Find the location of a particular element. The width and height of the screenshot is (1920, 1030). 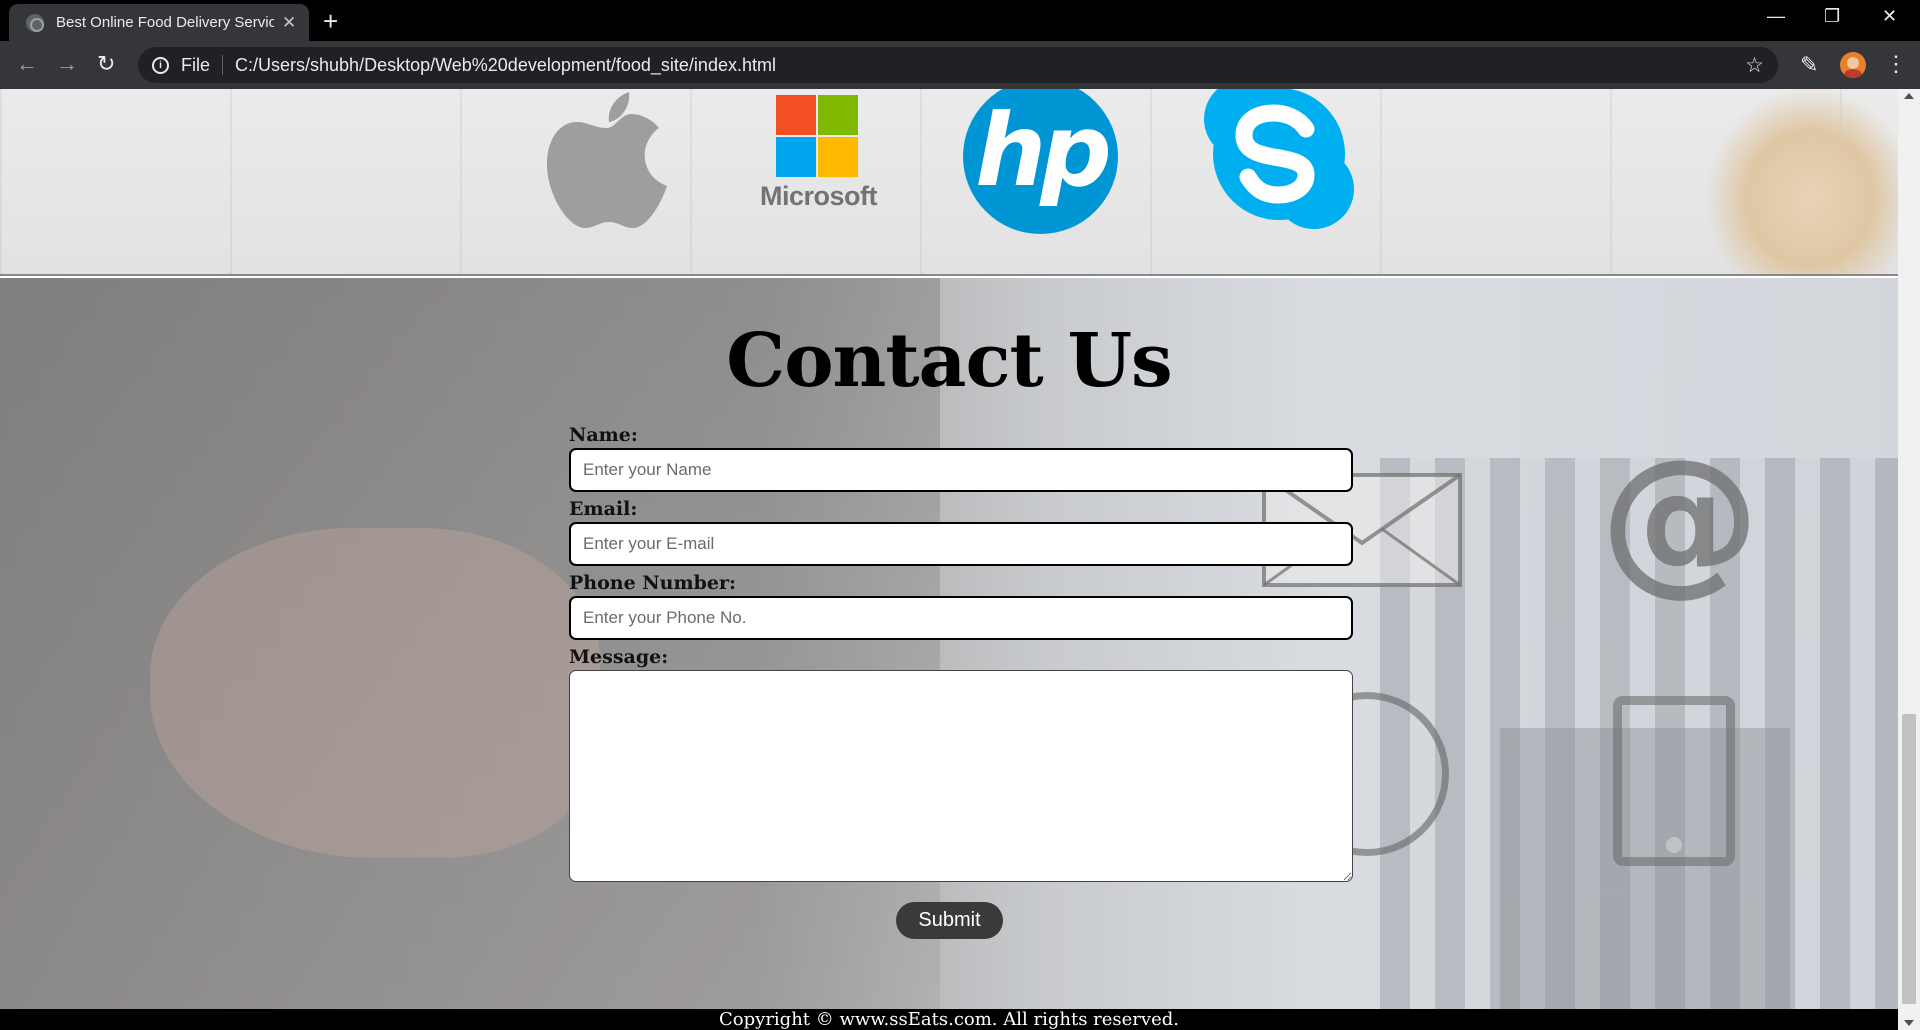

new-tab-button: + is located at coordinates (330, 21).